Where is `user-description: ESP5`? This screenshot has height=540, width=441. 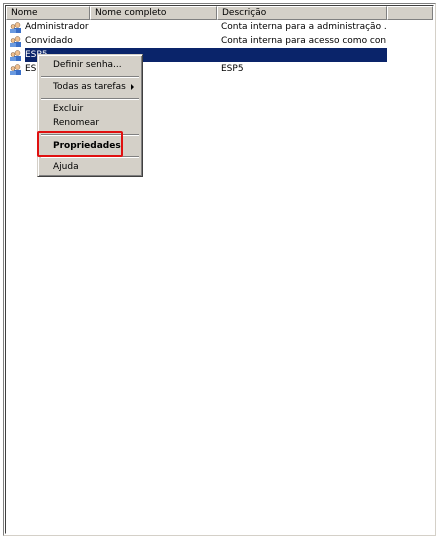
user-description: ESP5 is located at coordinates (232, 69).